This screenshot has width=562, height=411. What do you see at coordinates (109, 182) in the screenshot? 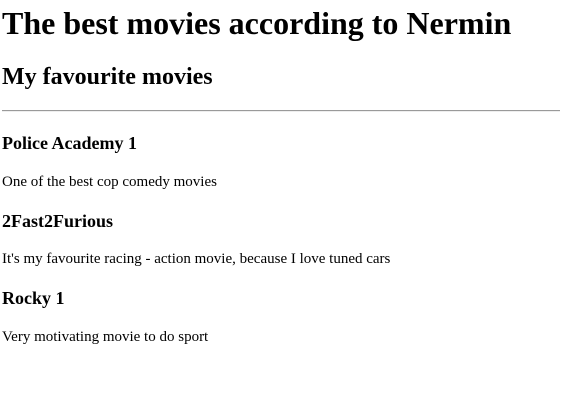
I see `movie-description-police-academy: One of the best cop comedy movies` at bounding box center [109, 182].